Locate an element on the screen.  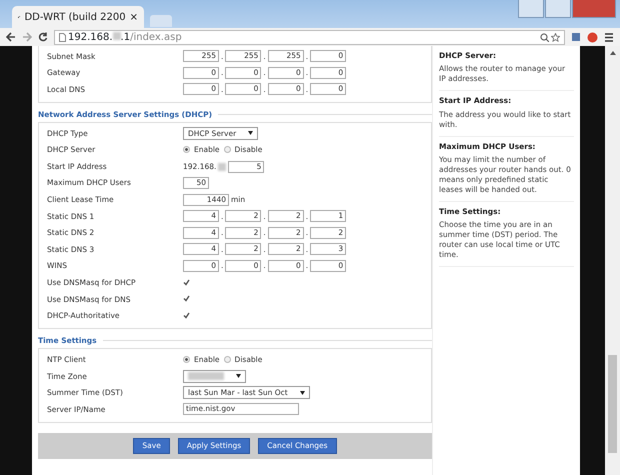
back-icon is located at coordinates (11, 37).